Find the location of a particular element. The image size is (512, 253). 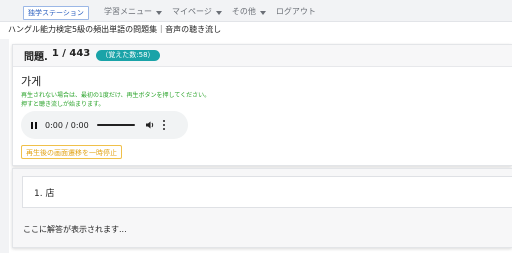

audio-time: 0:00 / 0:00 is located at coordinates (67, 125).